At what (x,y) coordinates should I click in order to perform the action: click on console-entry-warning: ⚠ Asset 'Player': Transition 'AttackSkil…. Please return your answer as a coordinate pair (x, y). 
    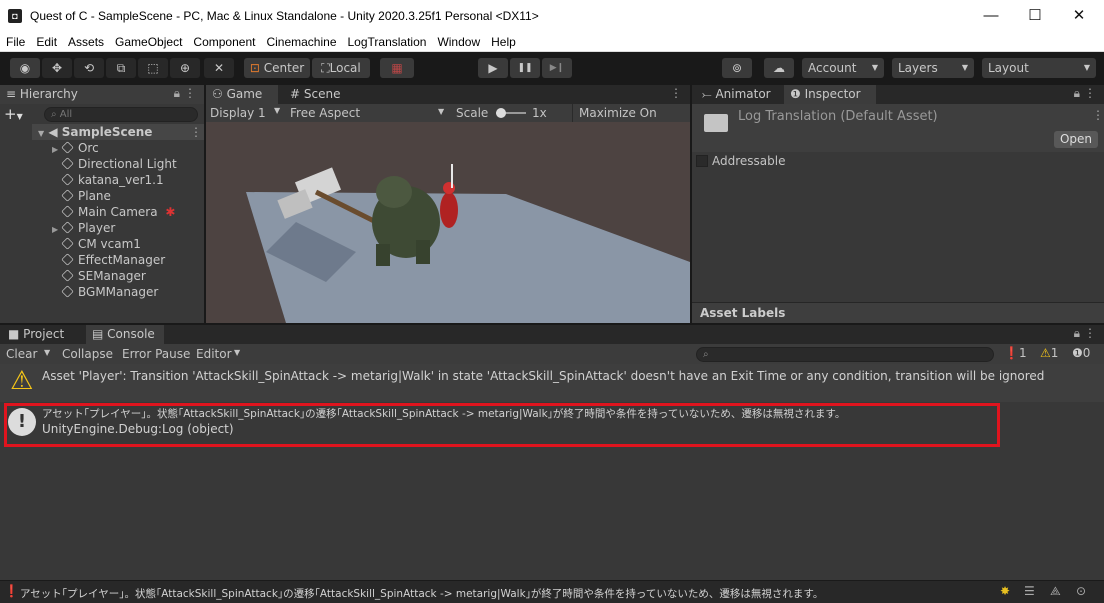
    Looking at the image, I should click on (552, 383).